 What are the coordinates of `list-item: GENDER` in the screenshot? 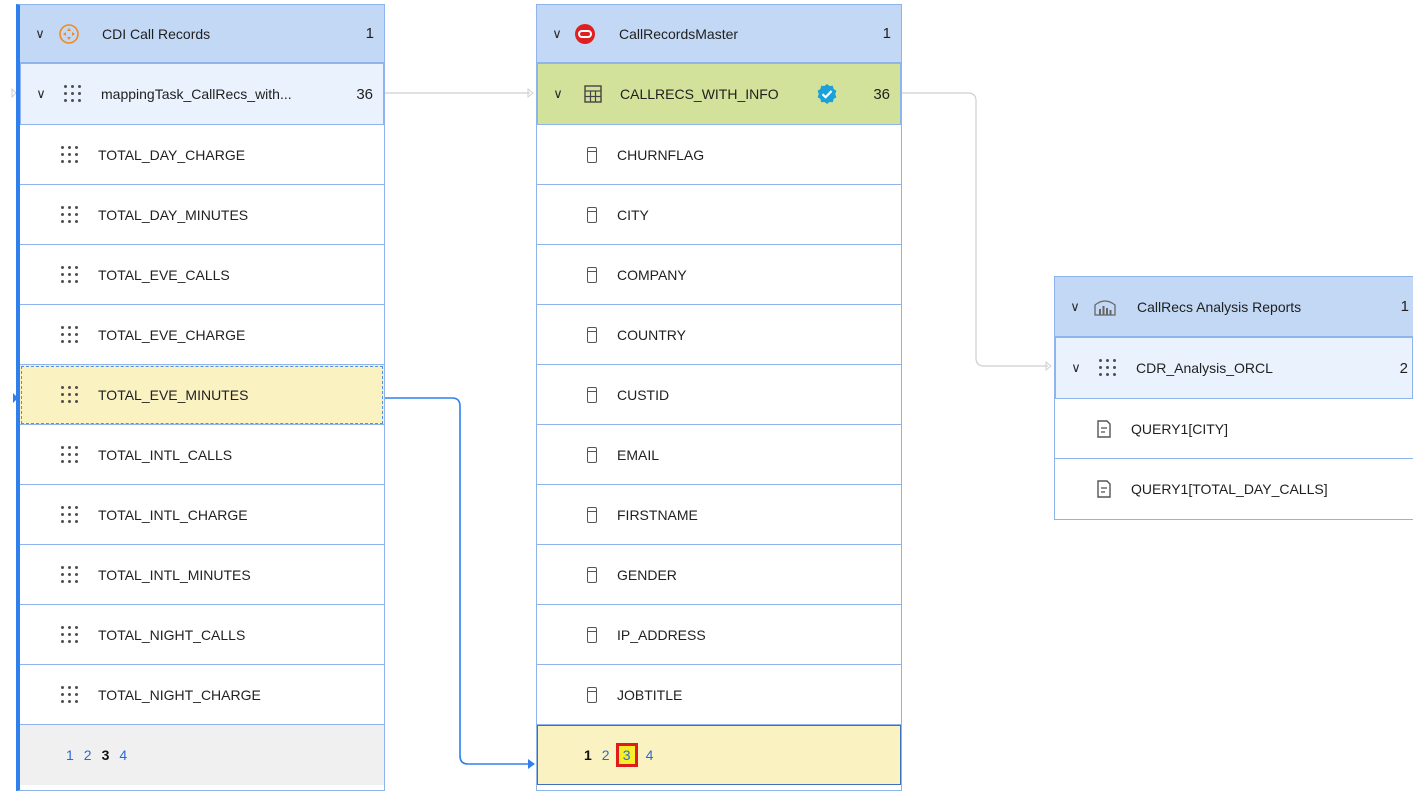 It's located at (719, 575).